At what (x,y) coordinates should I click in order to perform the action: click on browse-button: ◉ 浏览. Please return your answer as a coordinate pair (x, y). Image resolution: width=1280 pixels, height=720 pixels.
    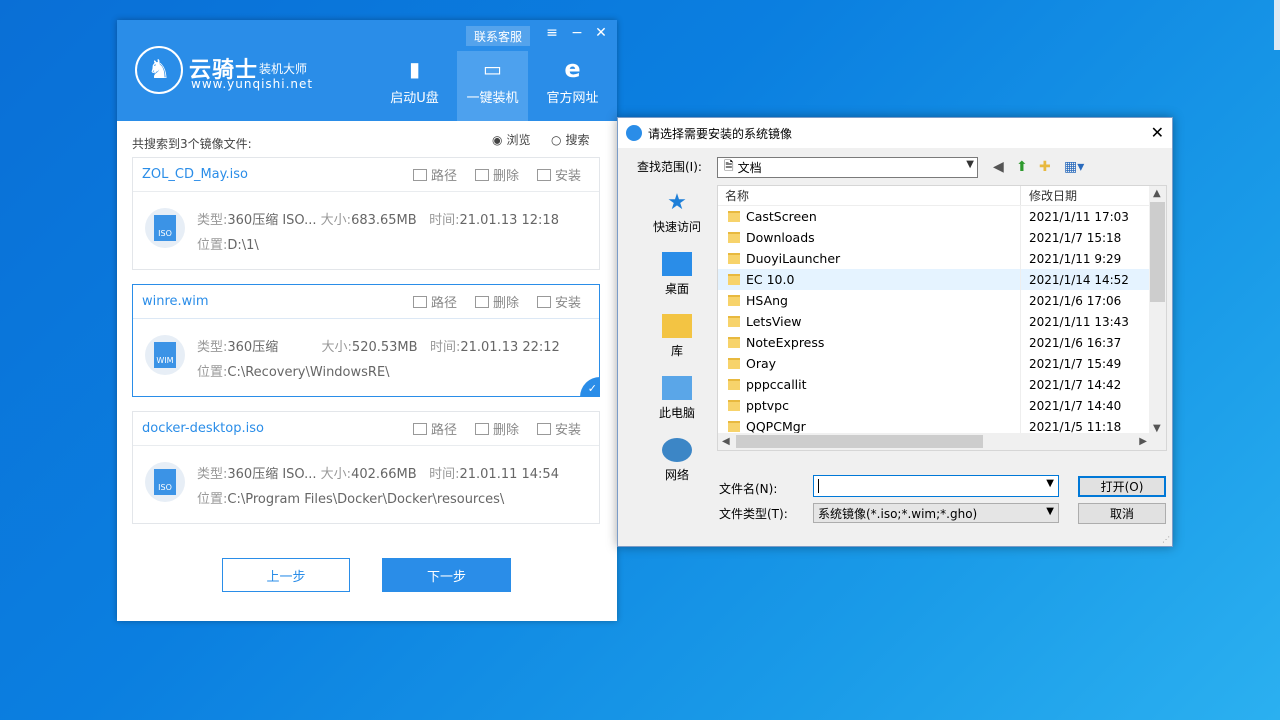
    Looking at the image, I should click on (511, 139).